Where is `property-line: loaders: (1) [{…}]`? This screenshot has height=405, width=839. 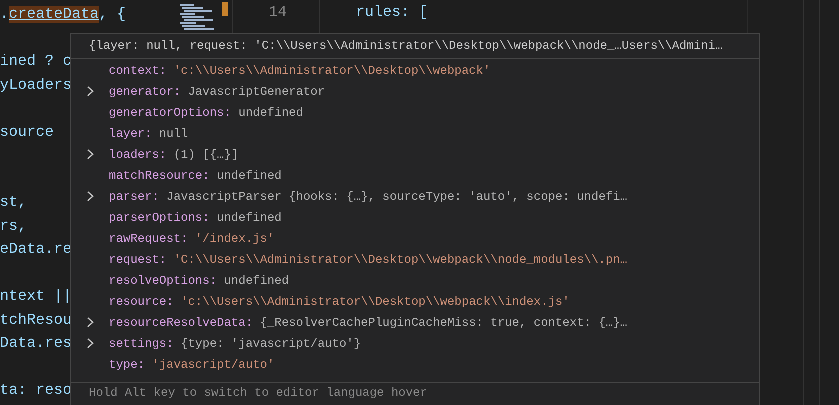 property-line: loaders: (1) [{…}] is located at coordinates (174, 155).